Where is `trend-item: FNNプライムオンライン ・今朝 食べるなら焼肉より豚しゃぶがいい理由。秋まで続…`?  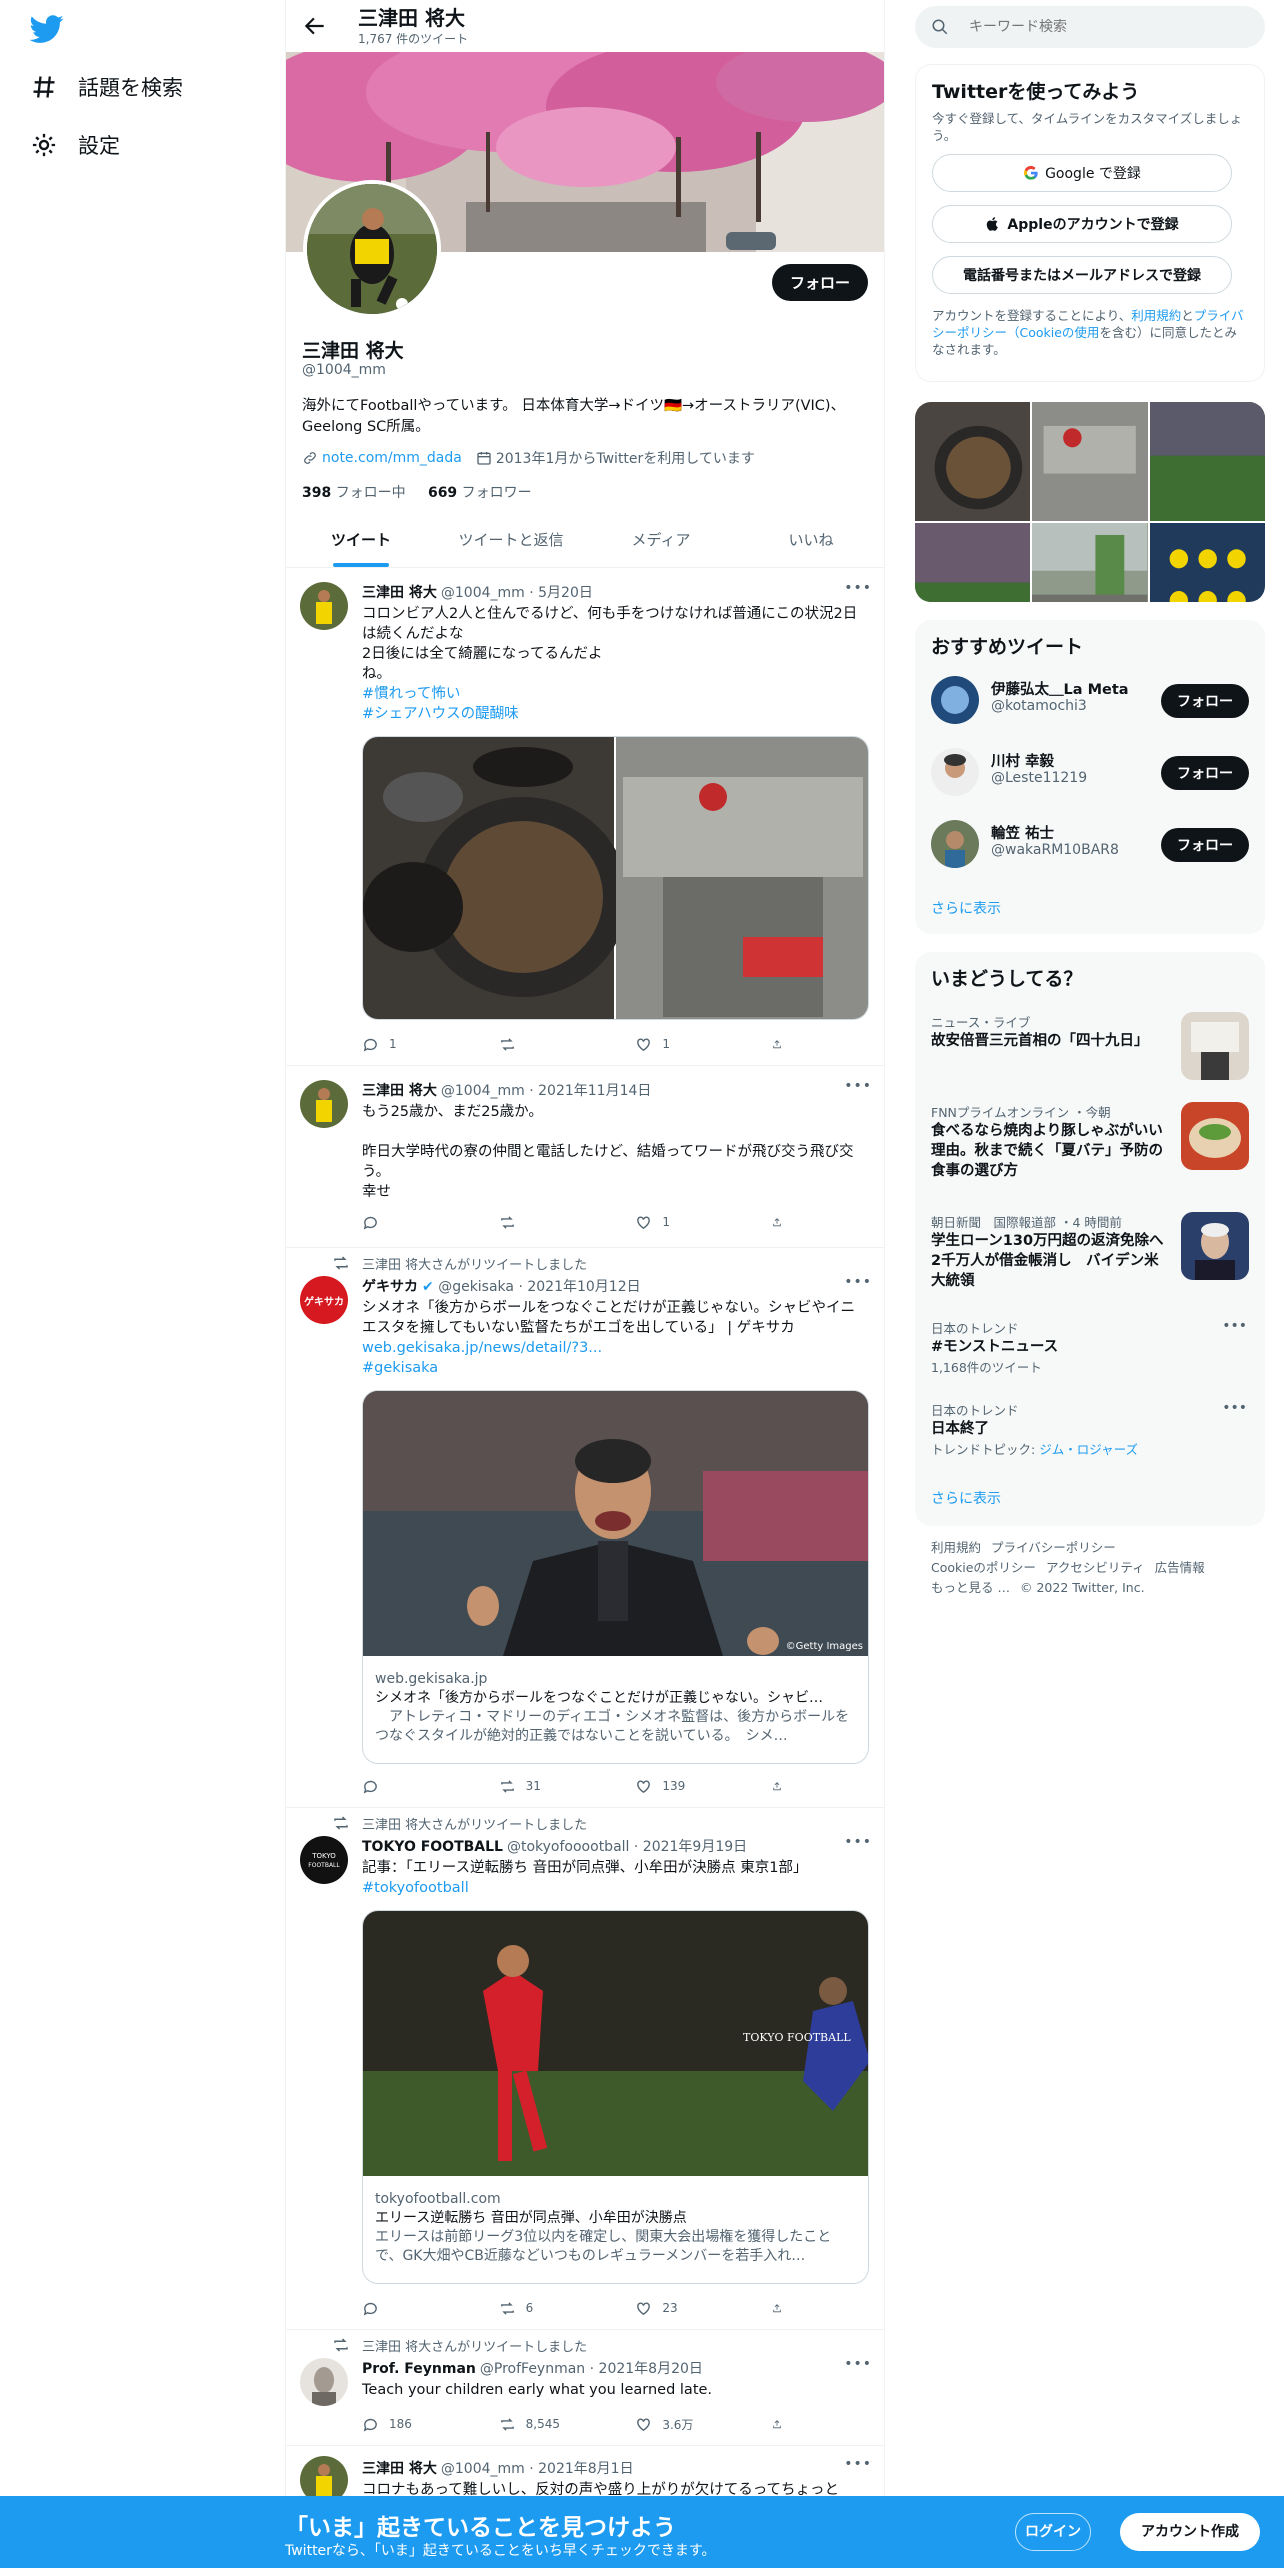 trend-item: FNNプライムオンライン ・今朝 食べるなら焼肉より豚しゃぶがいい理由。秋まで続… is located at coordinates (1090, 1141).